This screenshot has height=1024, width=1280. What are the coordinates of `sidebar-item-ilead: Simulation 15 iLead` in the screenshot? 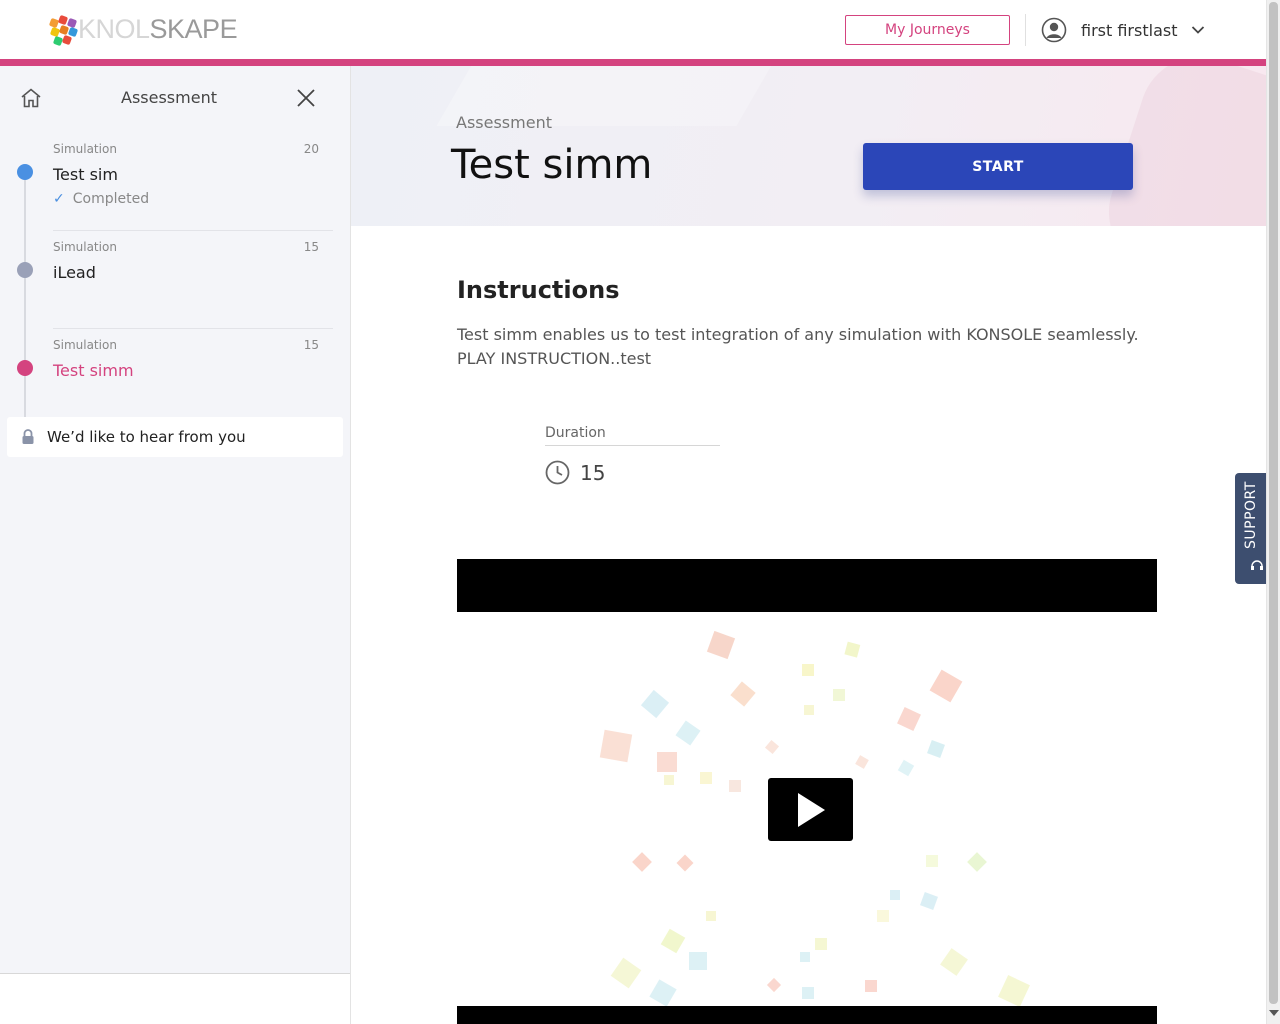 It's located at (175, 280).